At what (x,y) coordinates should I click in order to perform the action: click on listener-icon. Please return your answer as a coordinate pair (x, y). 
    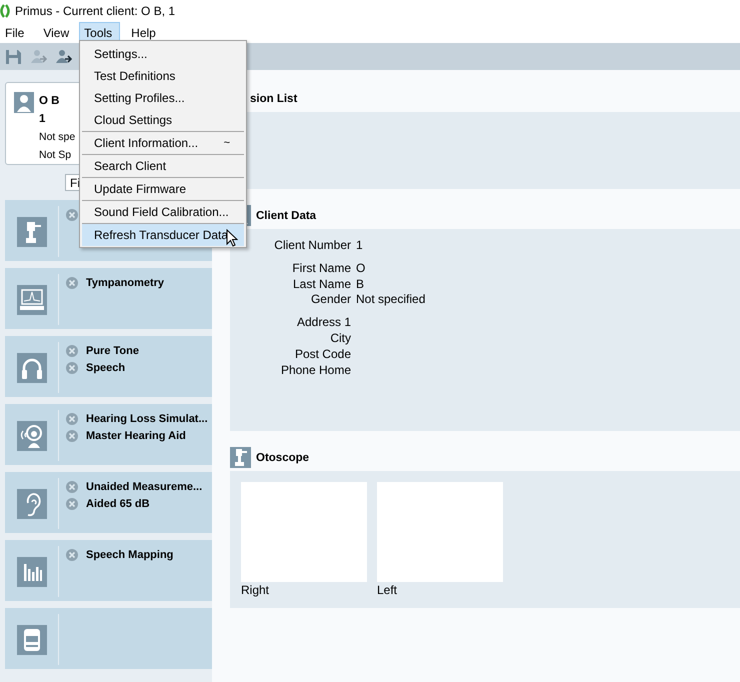
    Looking at the image, I should click on (31, 435).